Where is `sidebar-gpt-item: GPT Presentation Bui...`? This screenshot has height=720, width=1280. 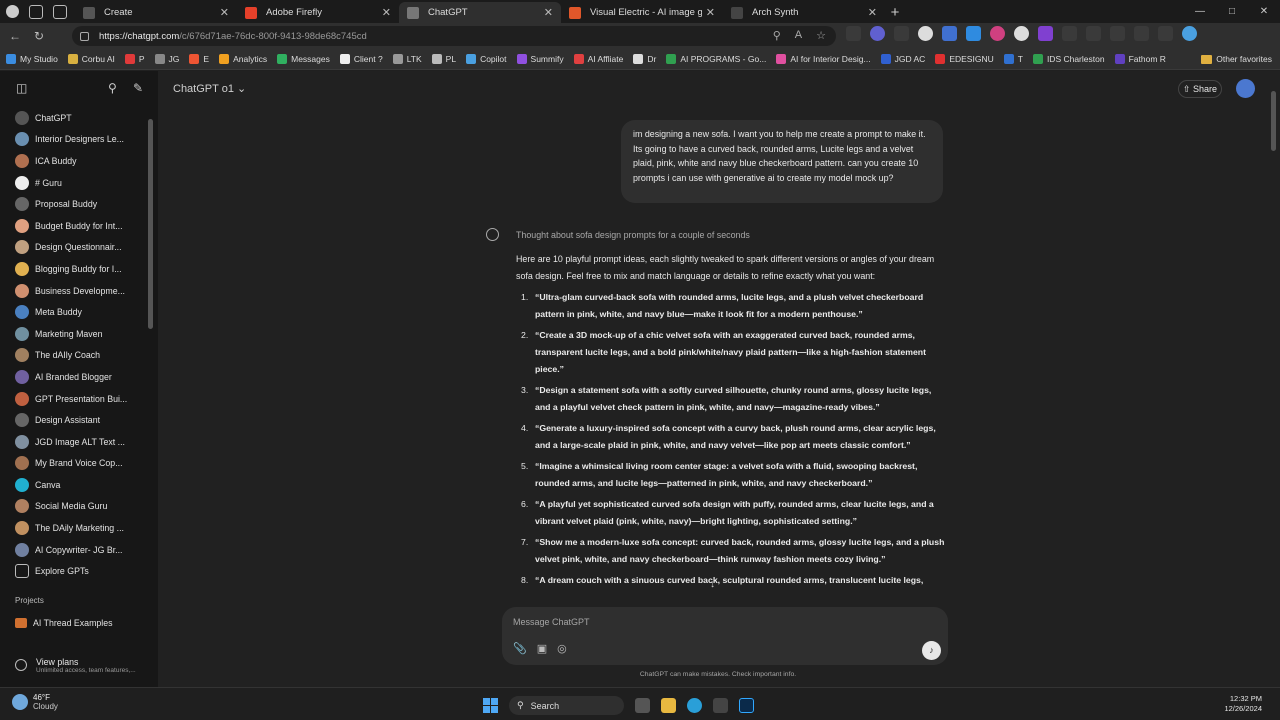
sidebar-gpt-item: GPT Presentation Bui... is located at coordinates (75, 399).